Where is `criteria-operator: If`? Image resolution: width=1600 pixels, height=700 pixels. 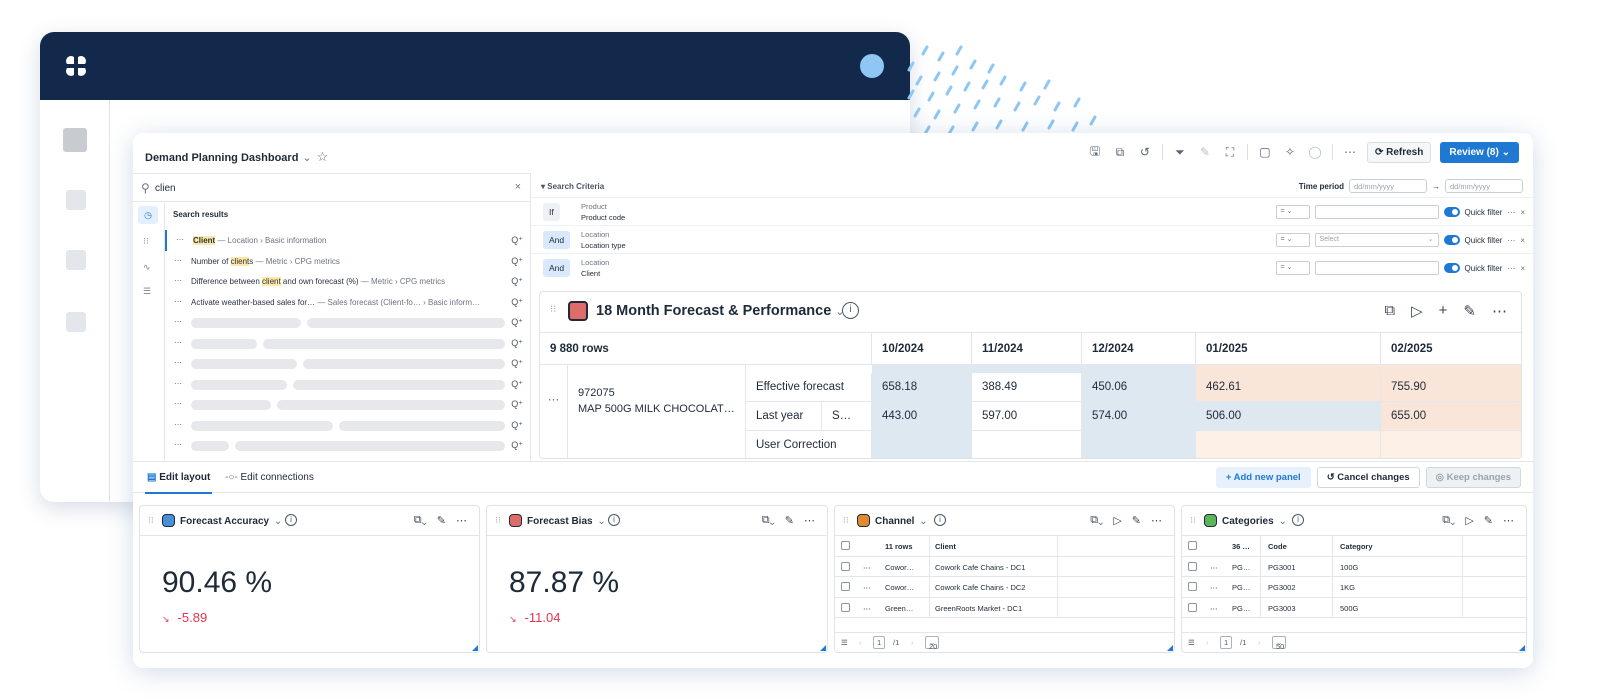
criteria-operator: If is located at coordinates (551, 212).